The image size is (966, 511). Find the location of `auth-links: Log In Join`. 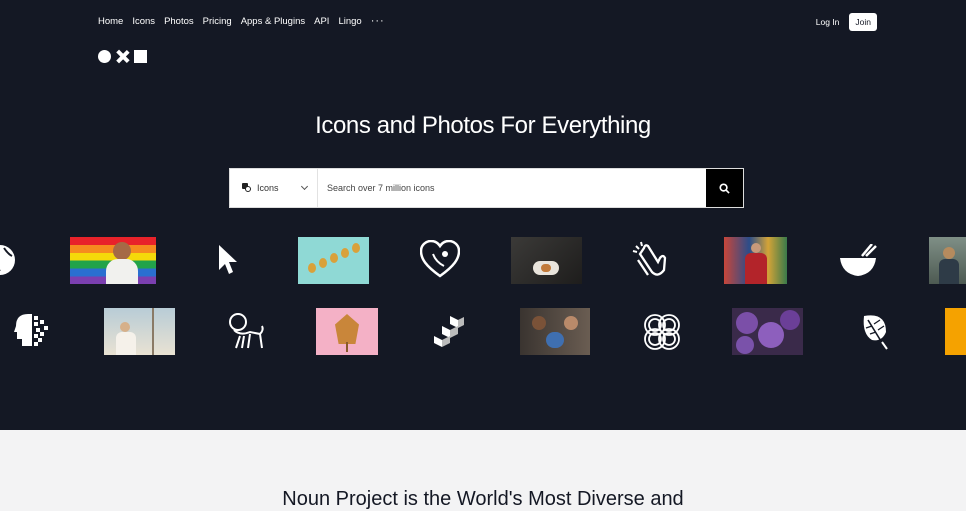

auth-links: Log In Join is located at coordinates (846, 22).